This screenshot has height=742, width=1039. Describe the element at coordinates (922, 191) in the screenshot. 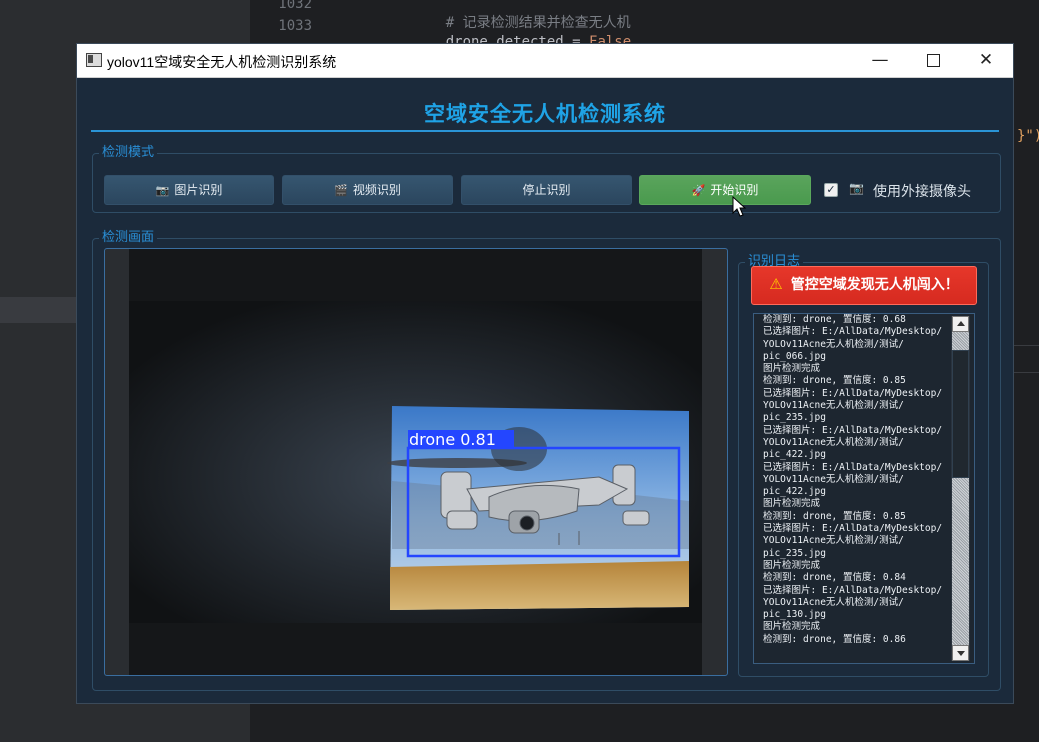

I see `external-camera-label: 使用外接摄像头` at that location.